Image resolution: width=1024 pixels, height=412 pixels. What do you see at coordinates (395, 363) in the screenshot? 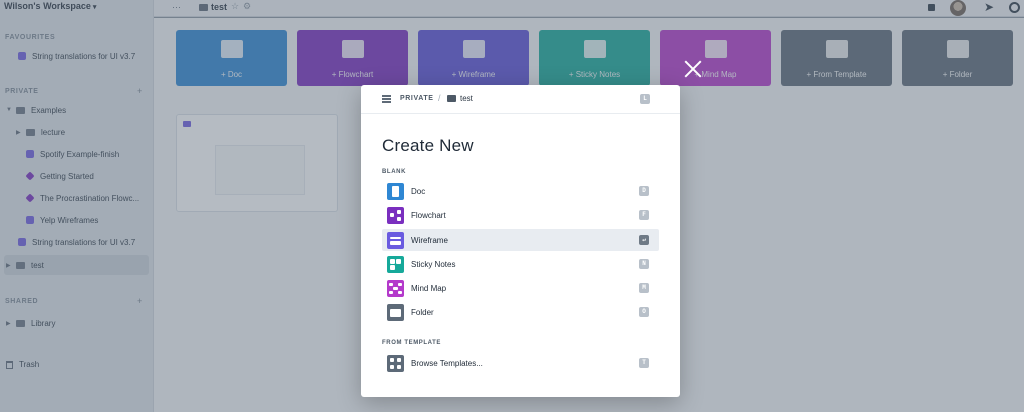
I see `templates-icon` at bounding box center [395, 363].